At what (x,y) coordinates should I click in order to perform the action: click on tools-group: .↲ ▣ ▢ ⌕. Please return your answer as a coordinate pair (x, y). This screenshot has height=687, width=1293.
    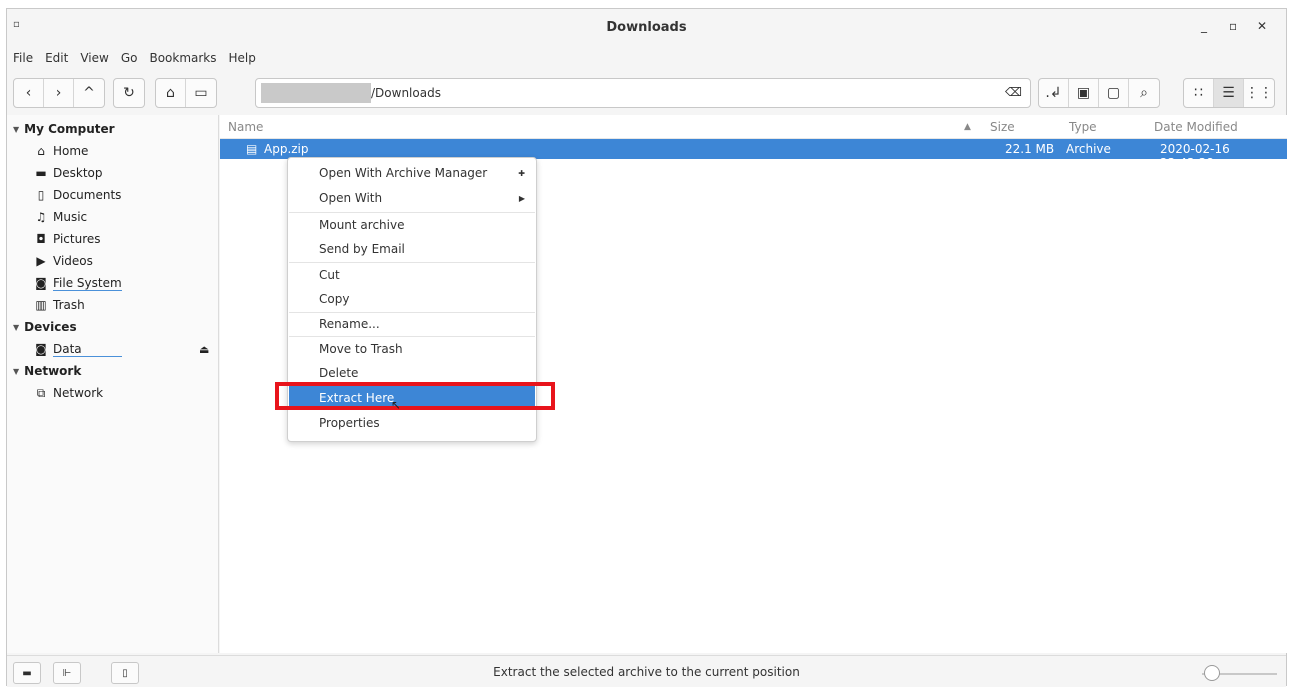
    Looking at the image, I should click on (1099, 93).